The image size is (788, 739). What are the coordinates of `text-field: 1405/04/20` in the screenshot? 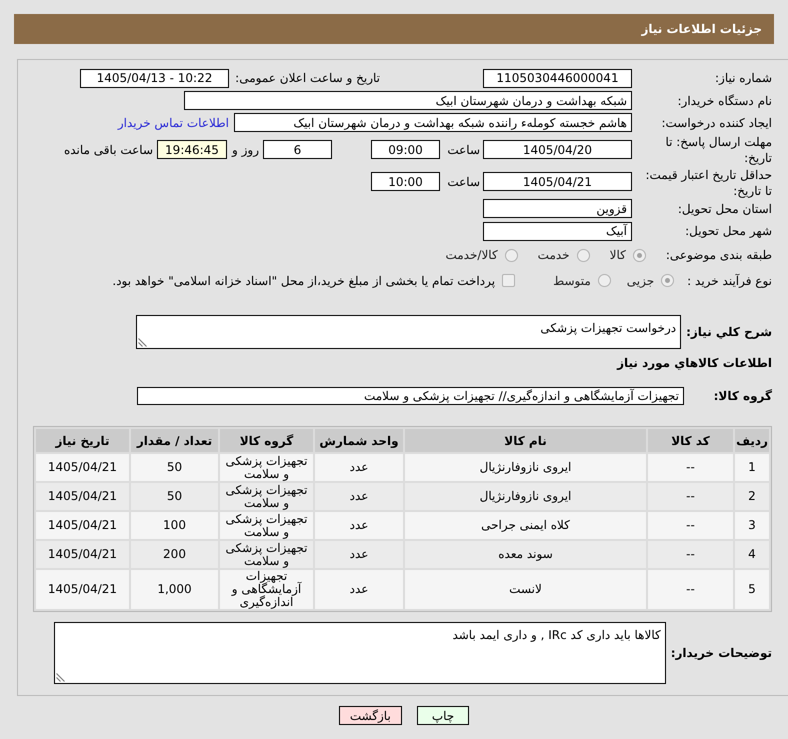 It's located at (557, 149).